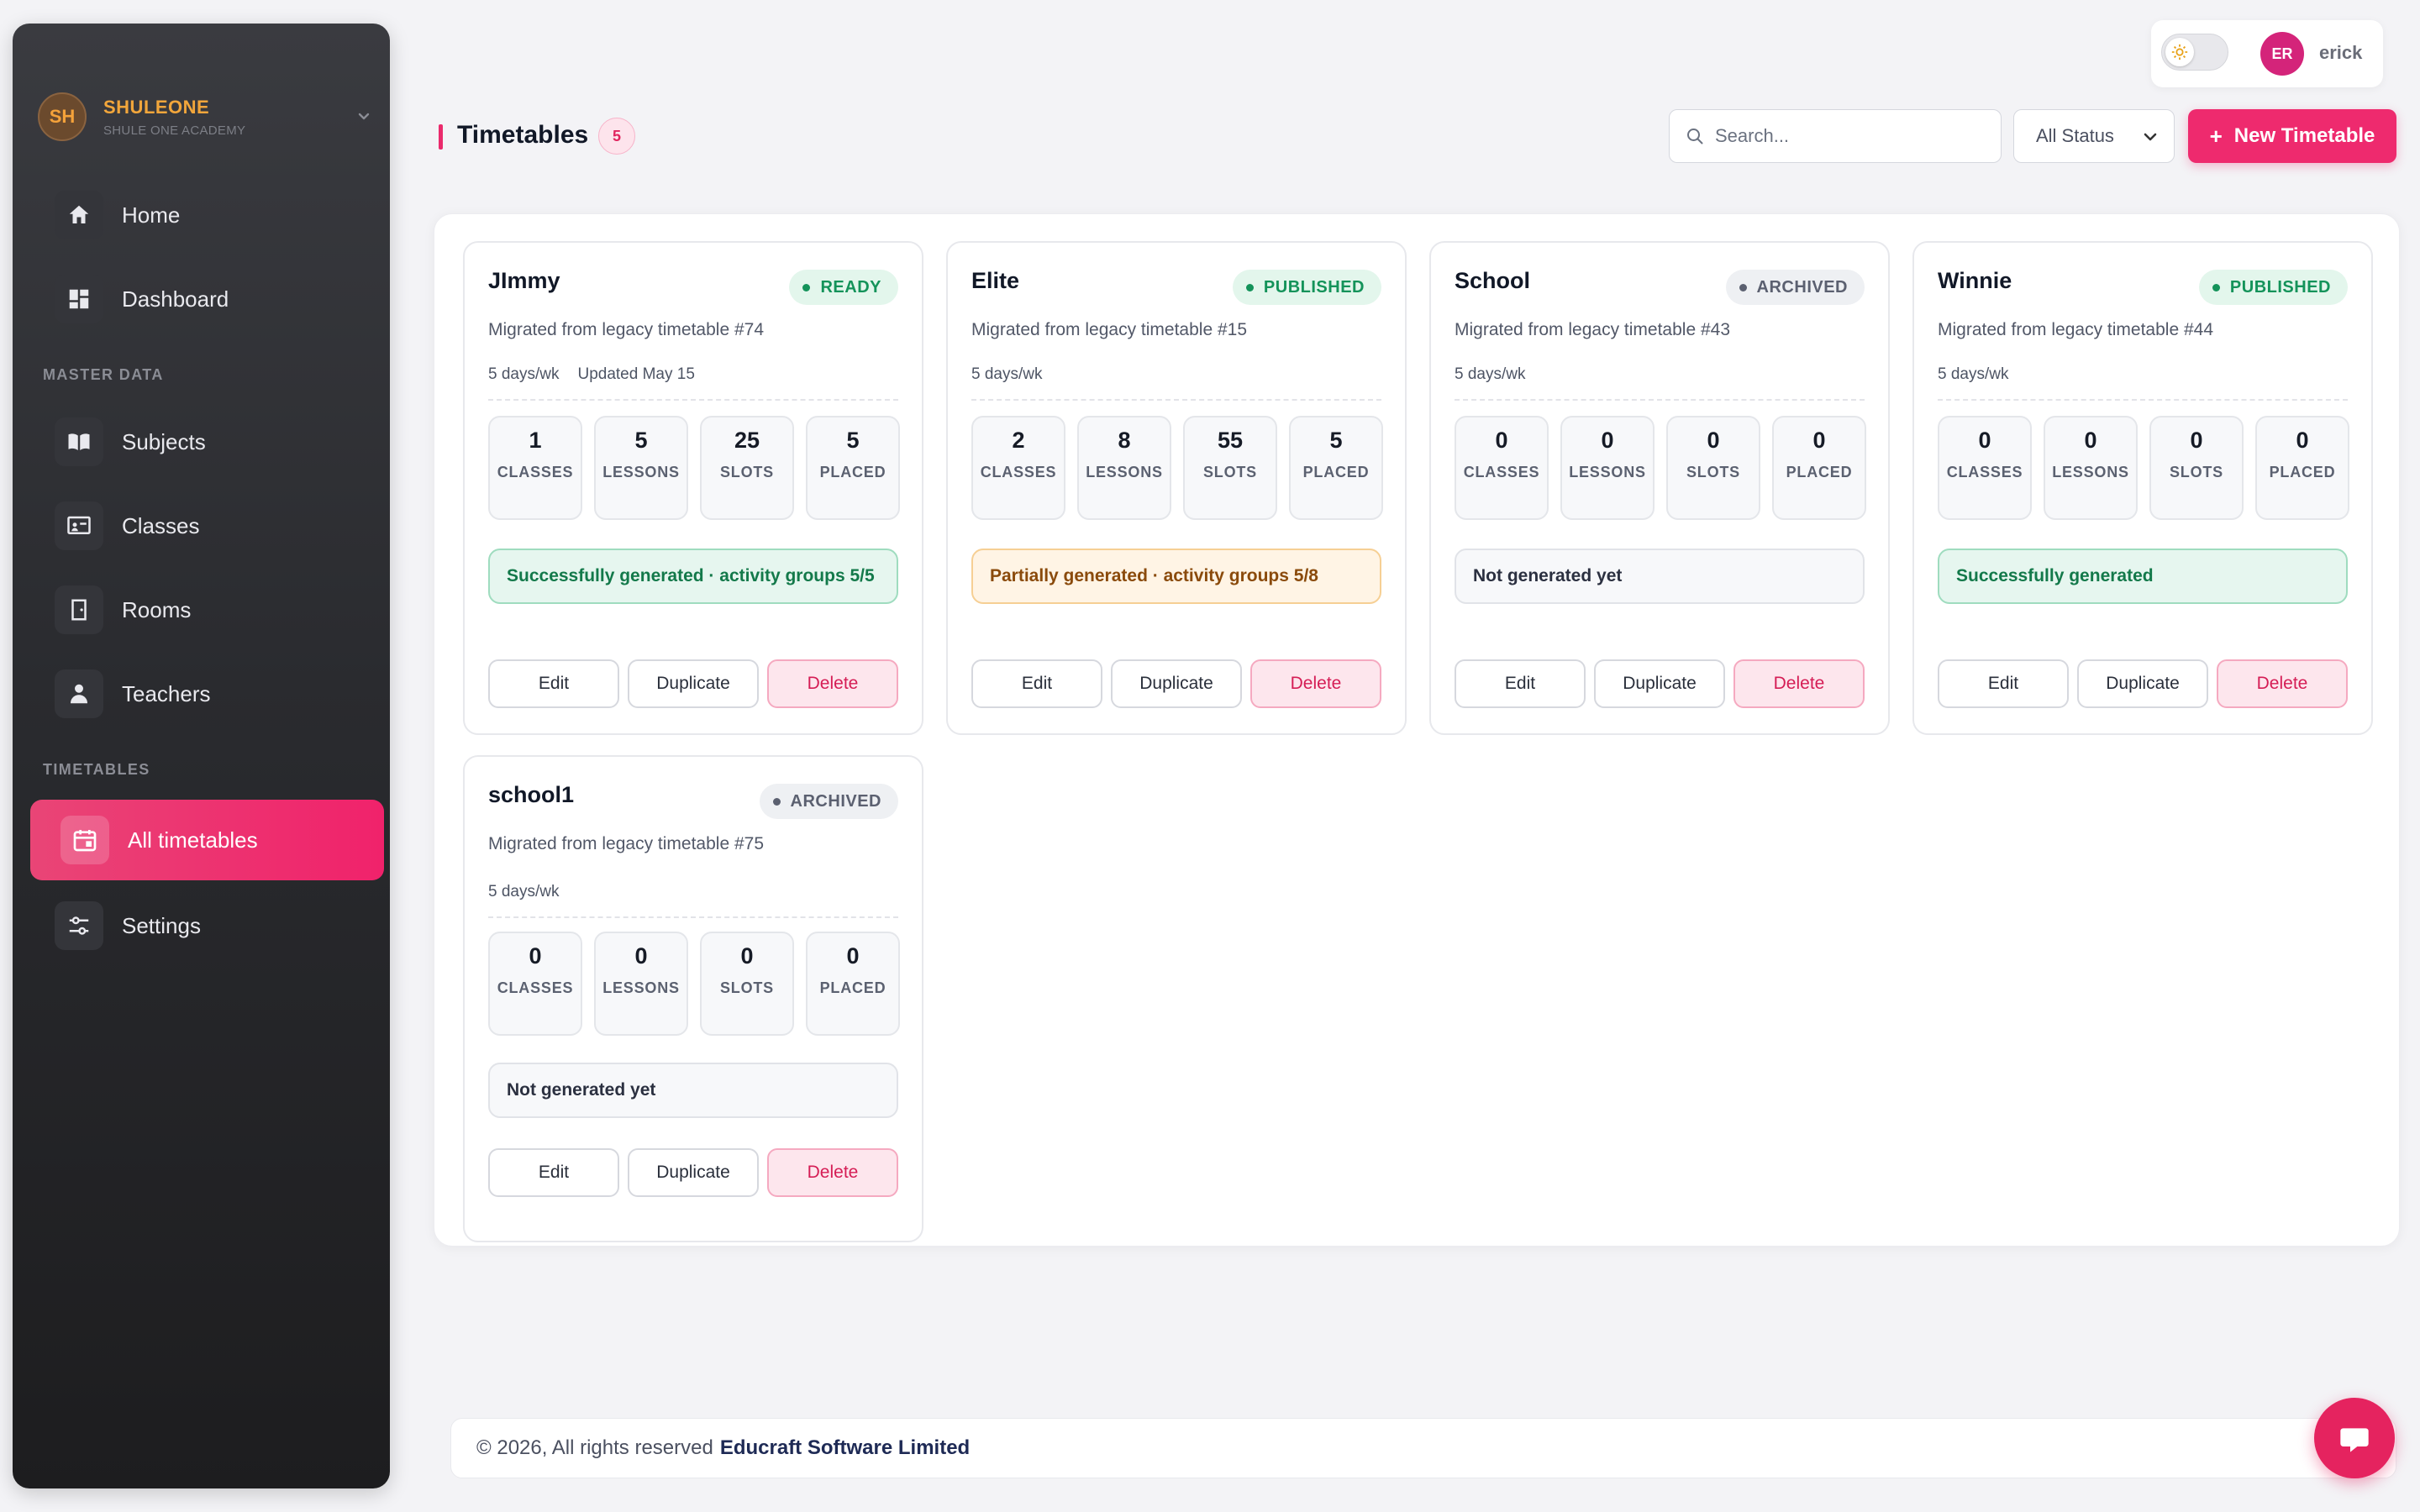 The width and height of the screenshot is (2420, 1512). Describe the element at coordinates (79, 609) in the screenshot. I see `door-icon` at that location.